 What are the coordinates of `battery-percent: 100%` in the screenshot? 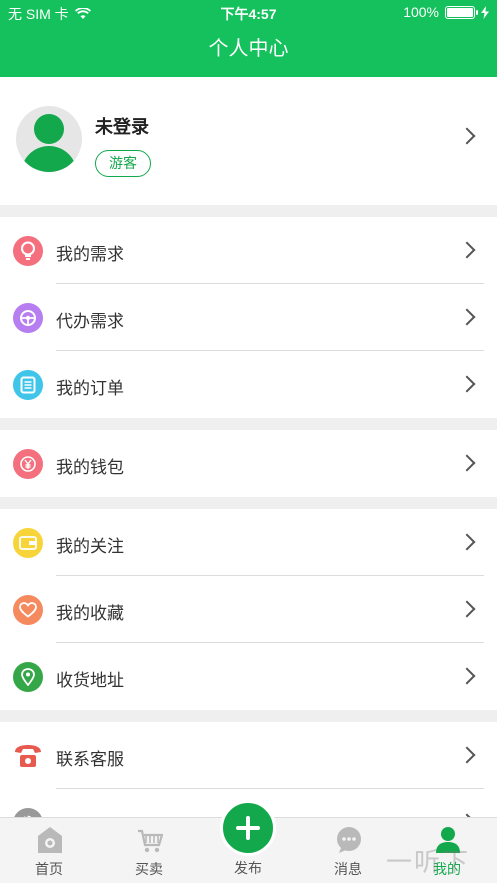 It's located at (421, 12).